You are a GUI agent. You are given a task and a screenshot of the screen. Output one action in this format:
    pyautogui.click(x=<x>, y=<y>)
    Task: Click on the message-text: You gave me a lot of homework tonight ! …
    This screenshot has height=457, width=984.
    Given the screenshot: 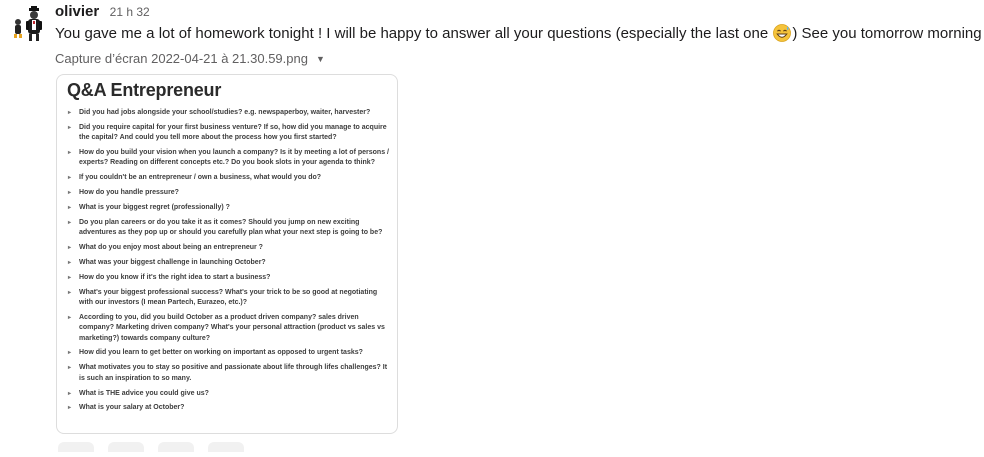 What is the action you would take?
    pyautogui.click(x=519, y=34)
    